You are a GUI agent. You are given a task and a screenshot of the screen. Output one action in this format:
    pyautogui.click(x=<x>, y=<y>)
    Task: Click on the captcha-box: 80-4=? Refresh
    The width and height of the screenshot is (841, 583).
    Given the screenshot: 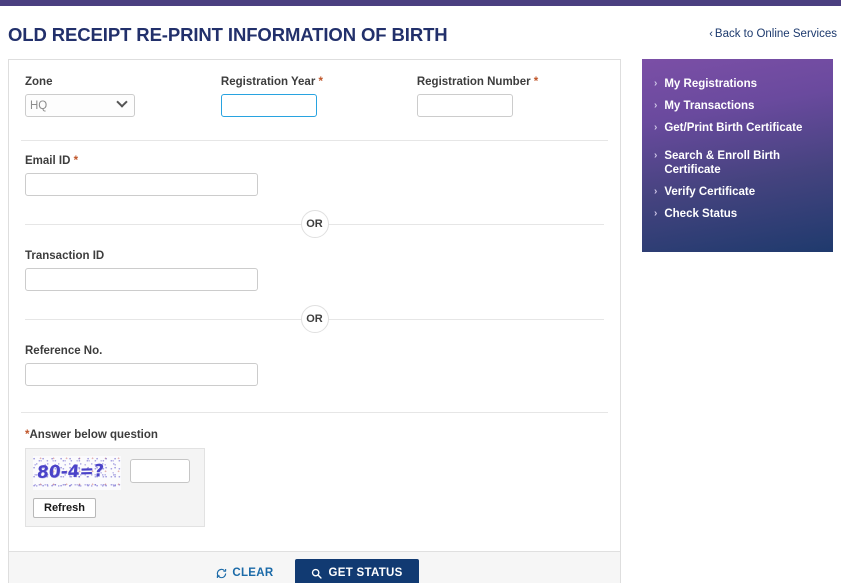 What is the action you would take?
    pyautogui.click(x=115, y=487)
    